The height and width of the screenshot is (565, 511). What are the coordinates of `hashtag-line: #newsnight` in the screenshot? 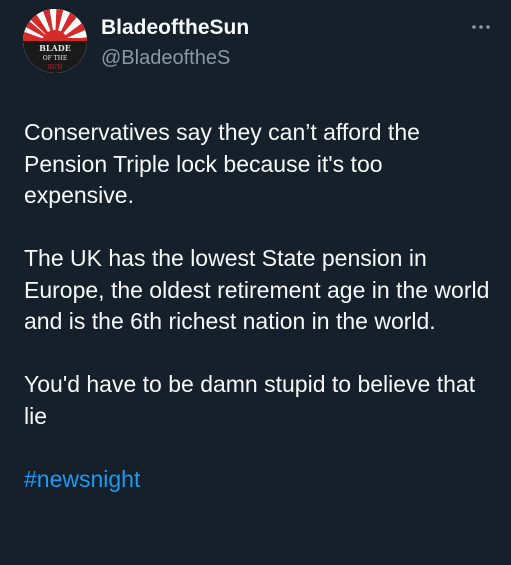 It's located at (259, 480).